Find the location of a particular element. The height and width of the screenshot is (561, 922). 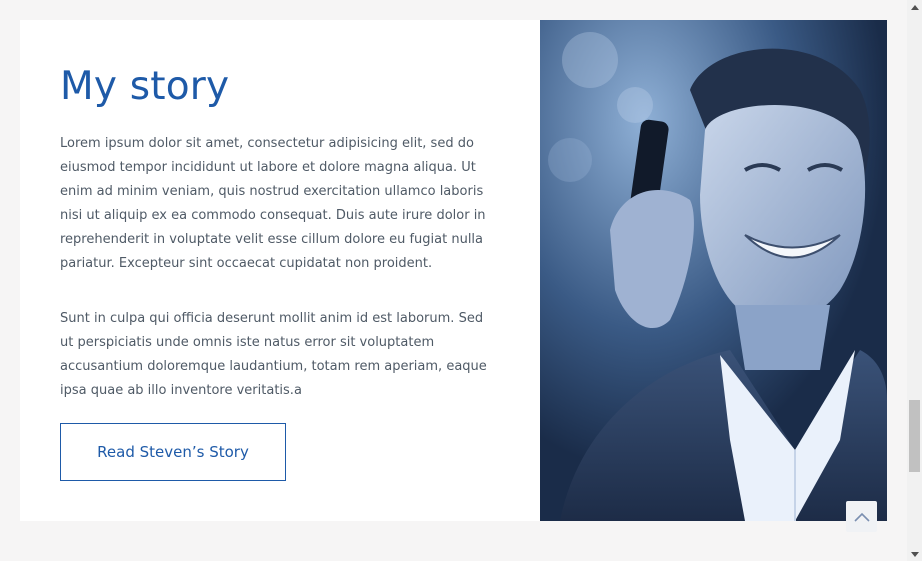

scroll-down-arrow-icon is located at coordinates (914, 554).